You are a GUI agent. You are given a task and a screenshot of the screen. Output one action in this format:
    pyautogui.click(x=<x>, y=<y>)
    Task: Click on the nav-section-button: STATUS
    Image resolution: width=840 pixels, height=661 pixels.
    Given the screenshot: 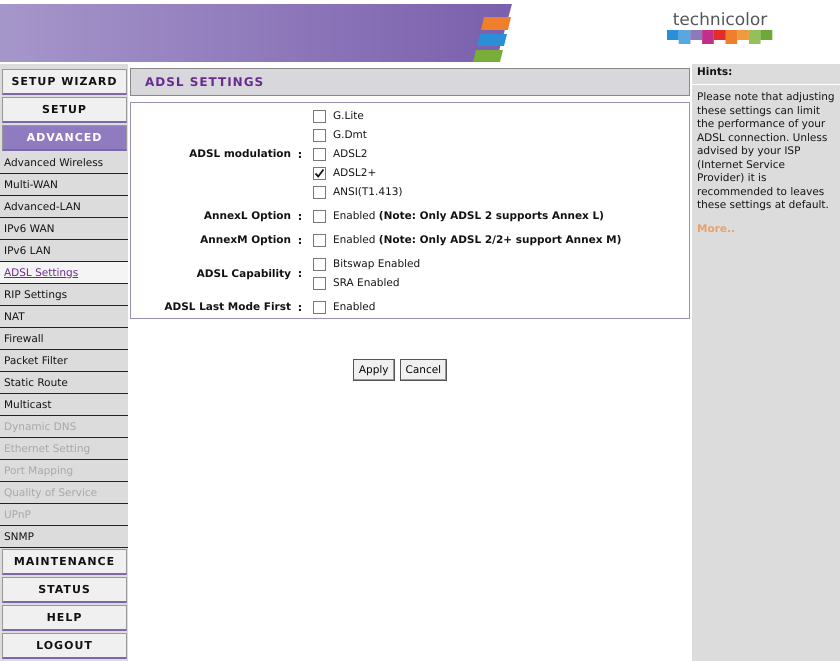 What is the action you would take?
    pyautogui.click(x=64, y=590)
    